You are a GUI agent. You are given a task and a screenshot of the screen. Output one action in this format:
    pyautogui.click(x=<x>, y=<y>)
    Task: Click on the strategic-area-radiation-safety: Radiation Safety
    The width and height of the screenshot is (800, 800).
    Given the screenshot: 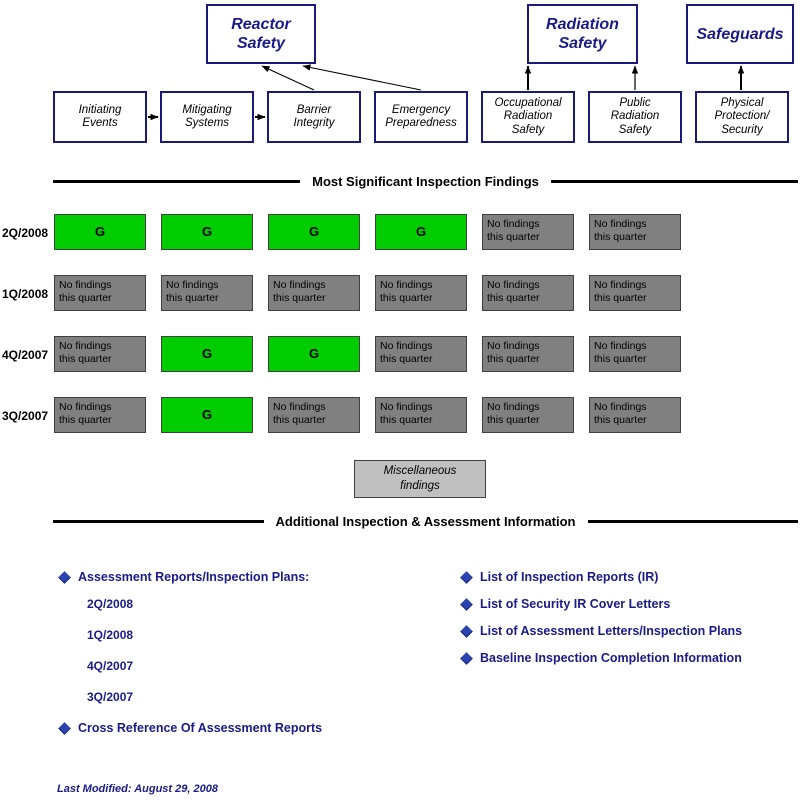 What is the action you would take?
    pyautogui.click(x=582, y=34)
    